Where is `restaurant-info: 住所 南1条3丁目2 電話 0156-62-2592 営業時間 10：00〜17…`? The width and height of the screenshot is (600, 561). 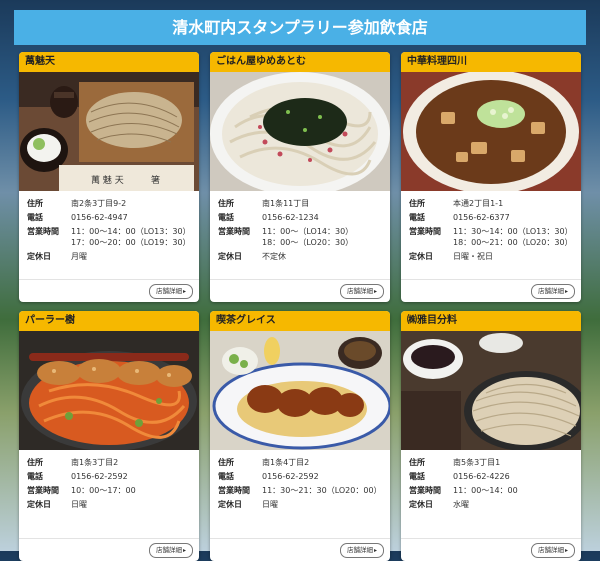
restaurant-info: 住所 南1条3丁目2 電話 0156-62-2592 営業時間 10：00〜17… is located at coordinates (109, 480).